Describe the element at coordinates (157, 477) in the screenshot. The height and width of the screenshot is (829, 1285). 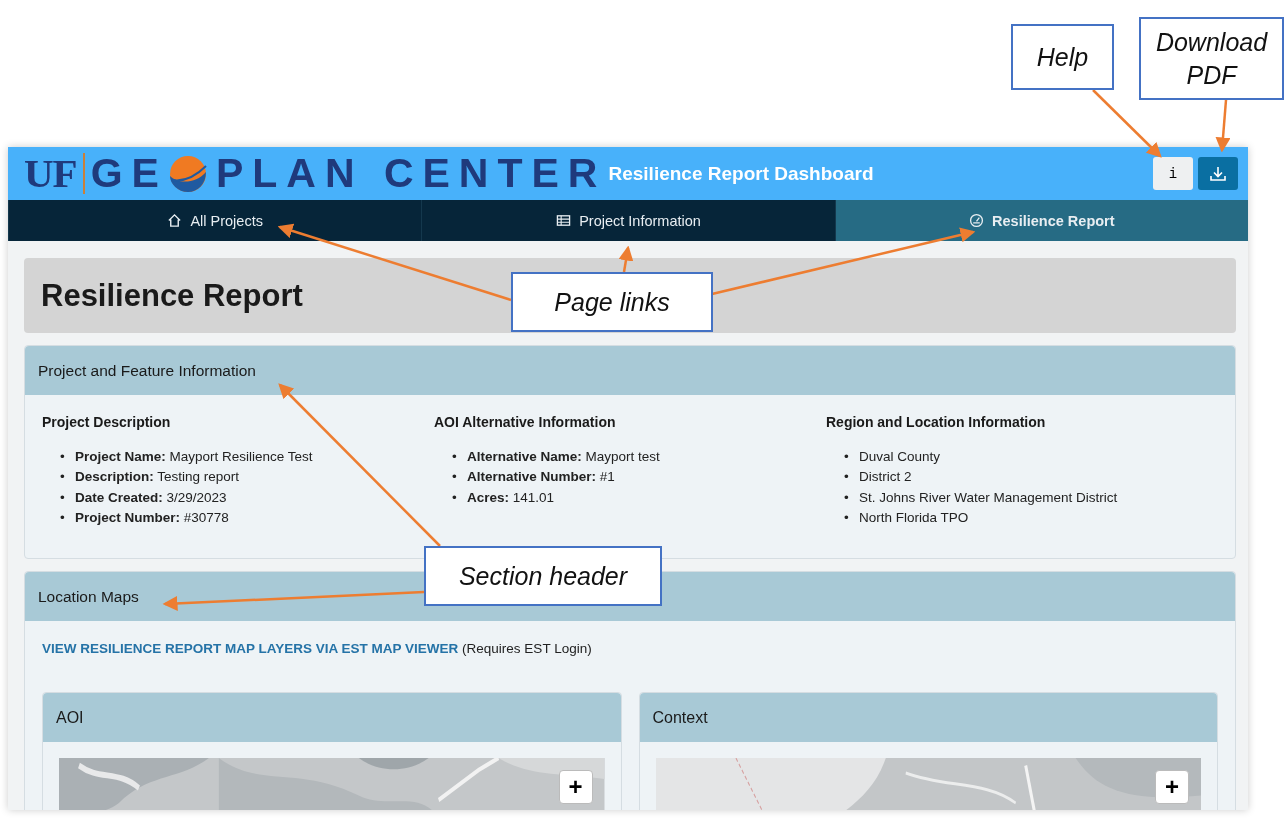
I see `info-item: Description: Testing report` at that location.